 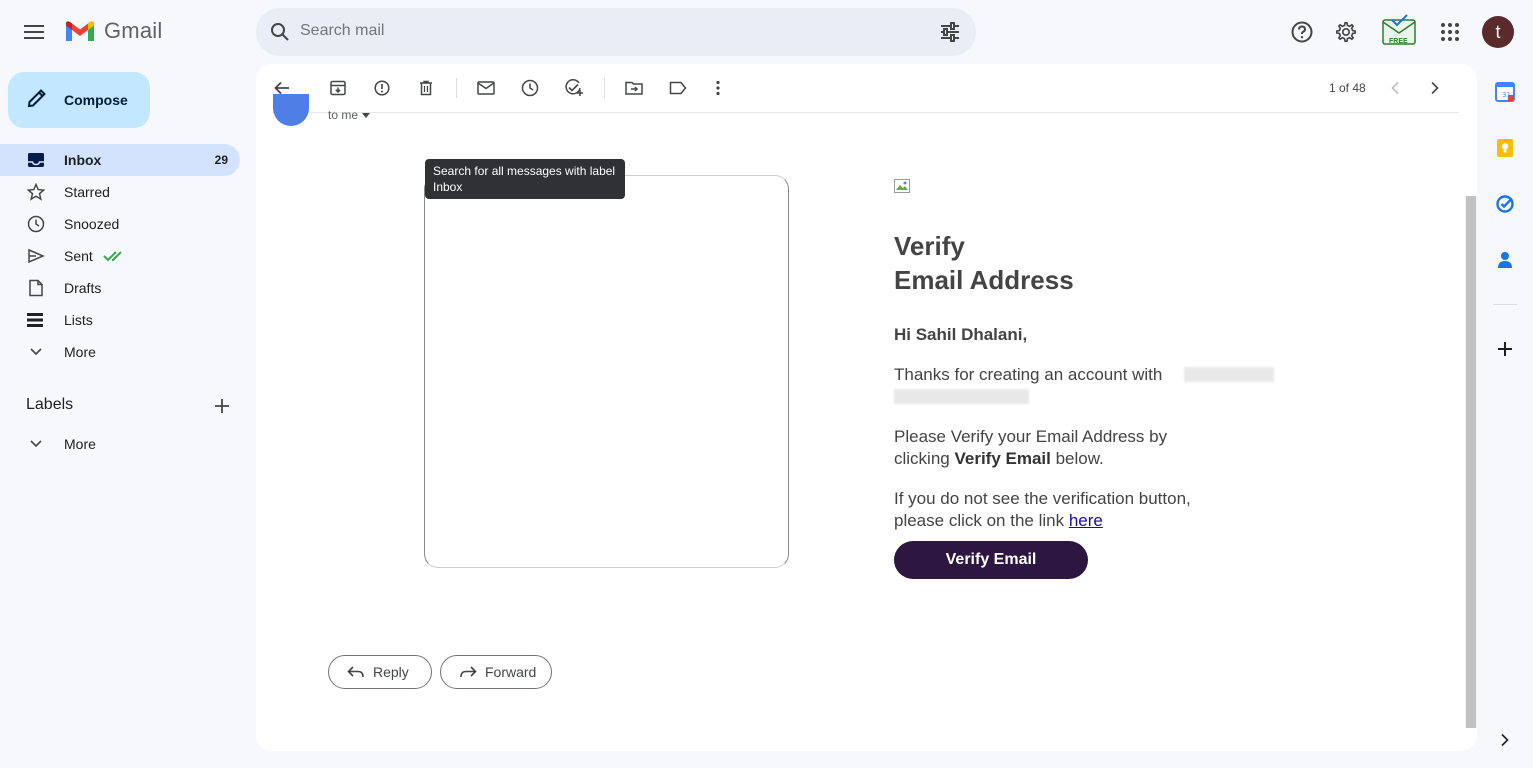 I want to click on help-icon, so click(x=1302, y=32).